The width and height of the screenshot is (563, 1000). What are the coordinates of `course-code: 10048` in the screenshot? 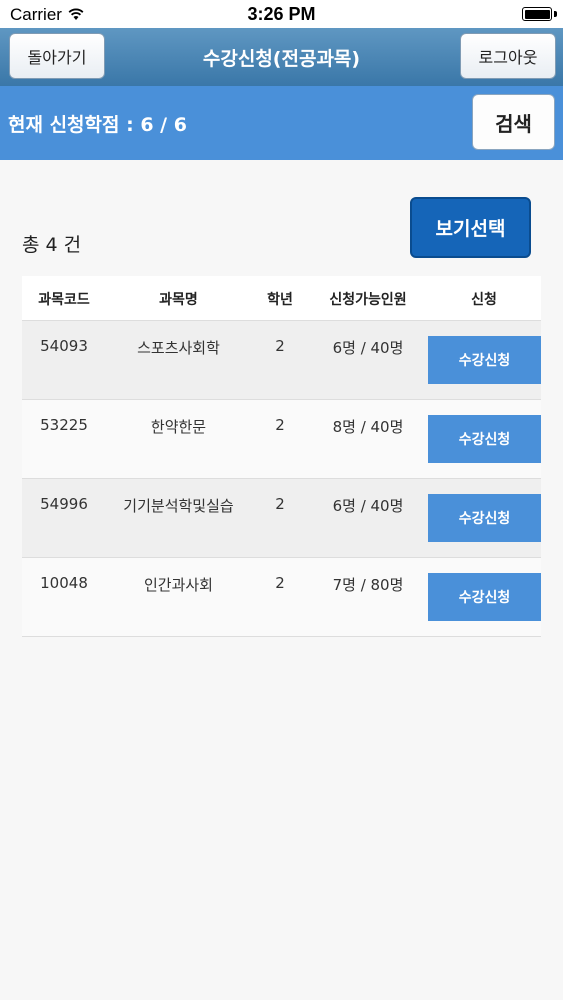 It's located at (64, 583).